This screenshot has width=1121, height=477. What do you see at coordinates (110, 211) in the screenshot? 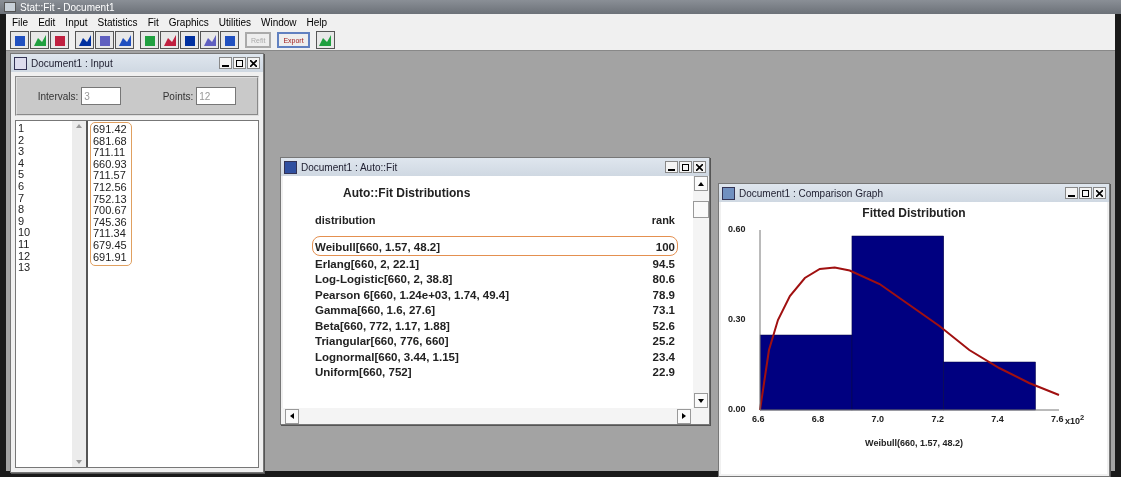
I see `data-value: 700.67` at bounding box center [110, 211].